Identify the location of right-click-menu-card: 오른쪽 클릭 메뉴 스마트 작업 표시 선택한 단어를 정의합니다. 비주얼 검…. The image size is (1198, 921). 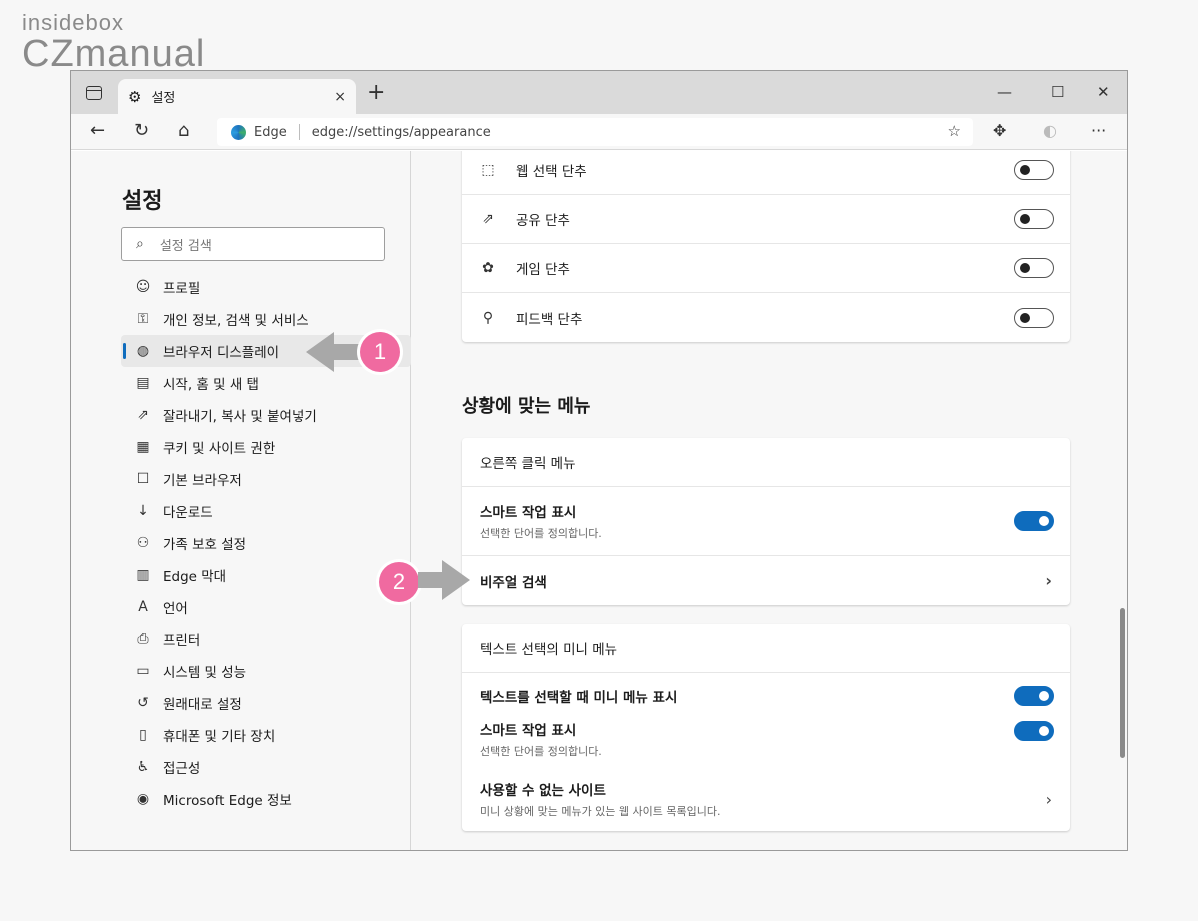
(766, 521).